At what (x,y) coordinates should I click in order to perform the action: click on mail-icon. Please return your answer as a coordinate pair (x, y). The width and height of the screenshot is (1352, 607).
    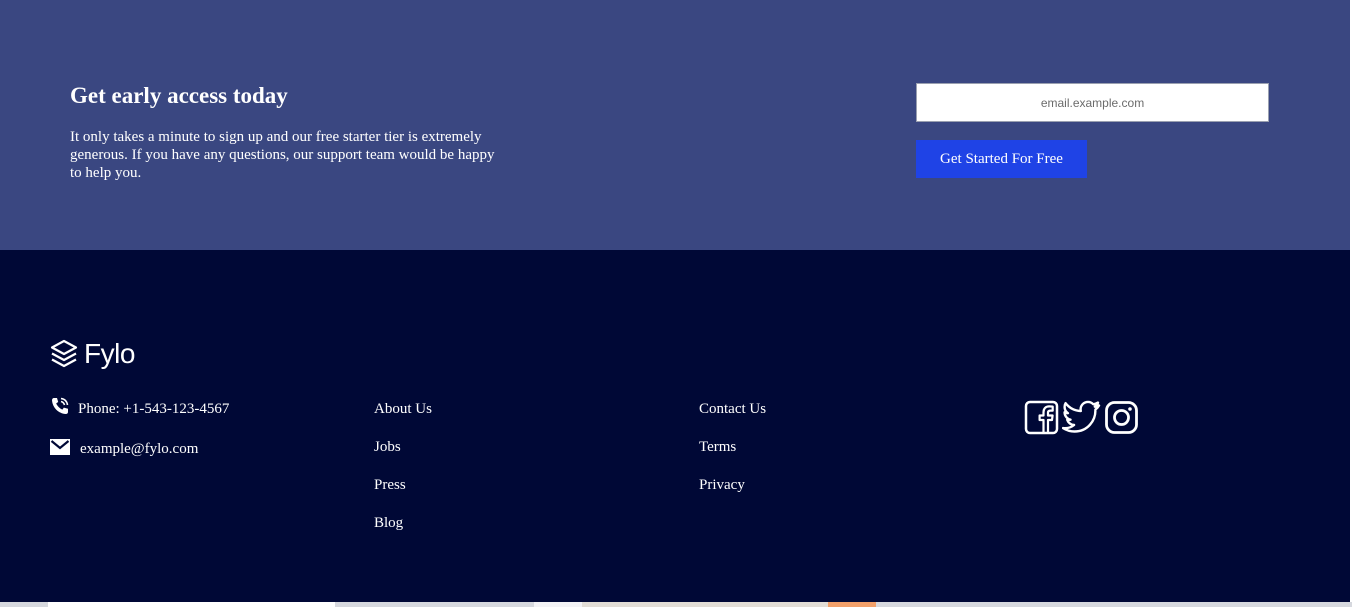
    Looking at the image, I should click on (60, 447).